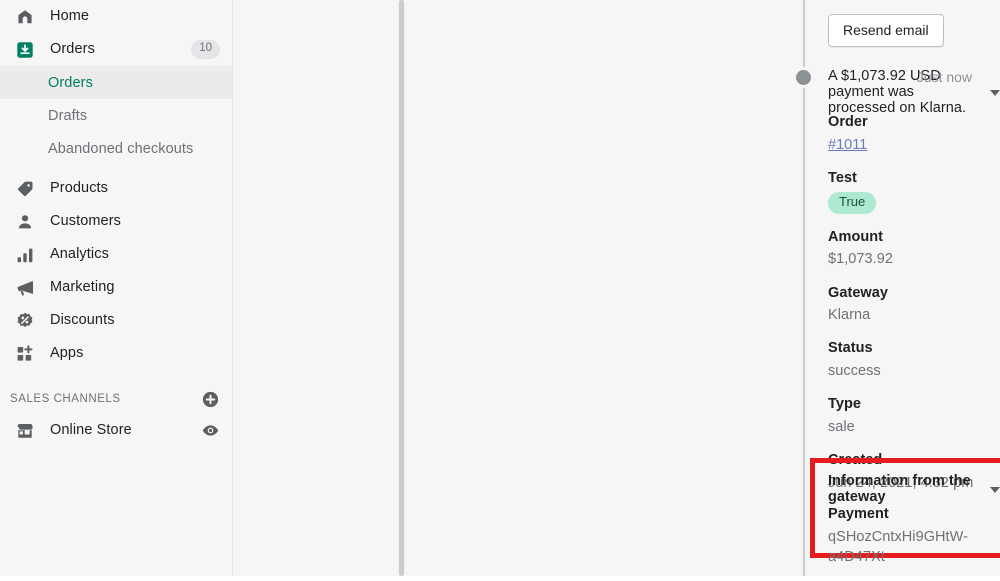 Image resolution: width=1000 pixels, height=581 pixels. What do you see at coordinates (116, 254) in the screenshot?
I see `sidebar-item-analytics: Analytics` at bounding box center [116, 254].